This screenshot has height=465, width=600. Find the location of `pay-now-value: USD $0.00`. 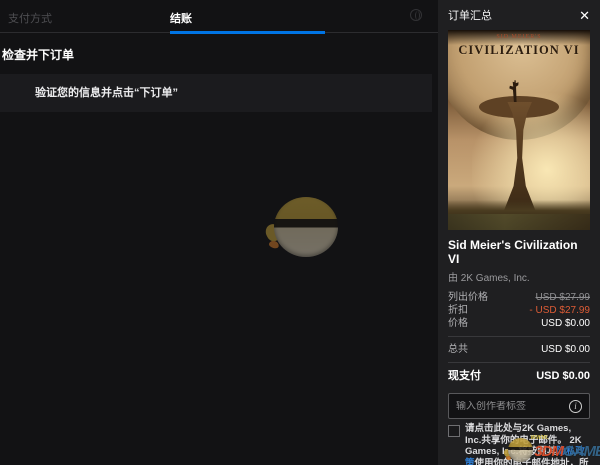

pay-now-value: USD $0.00 is located at coordinates (563, 376).